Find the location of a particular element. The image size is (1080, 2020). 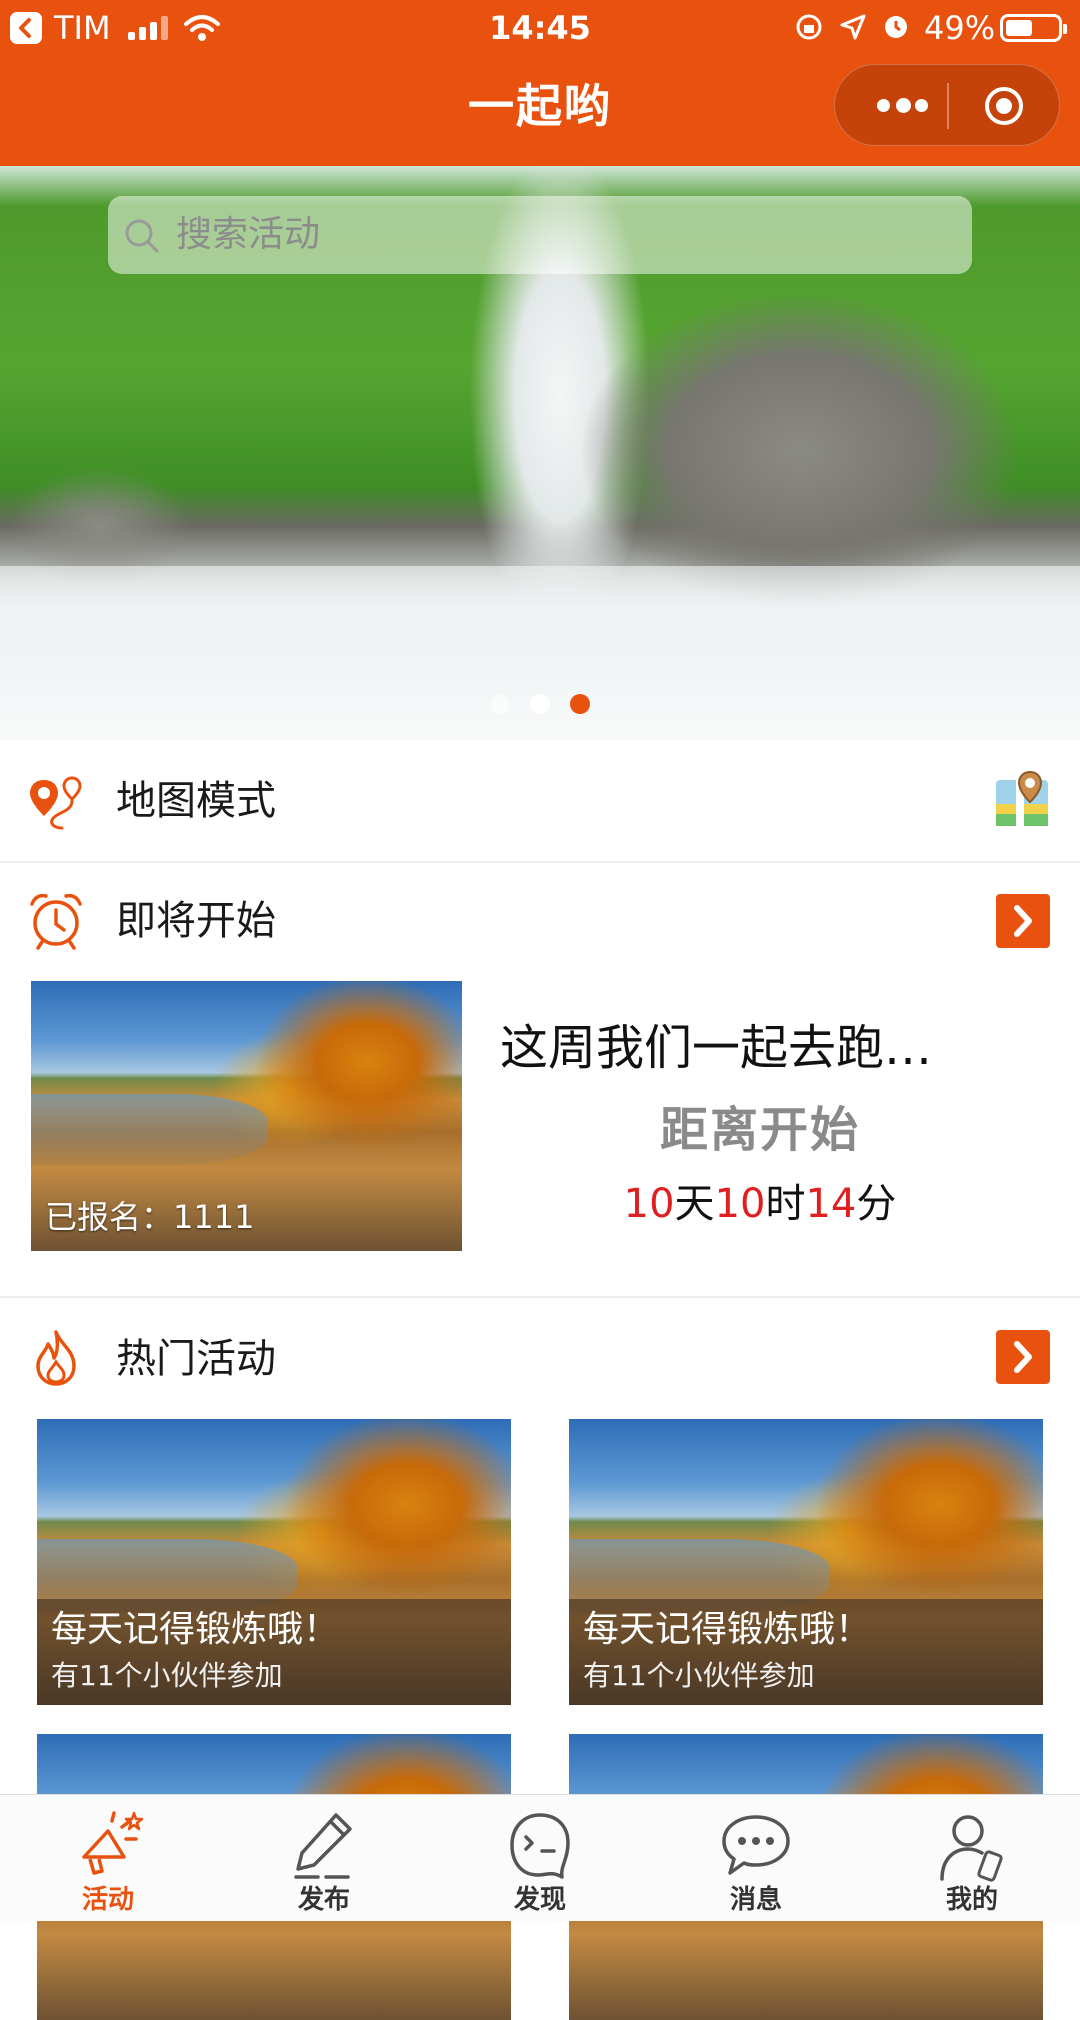

search-placeholder: 搜索活动 is located at coordinates (248, 234).